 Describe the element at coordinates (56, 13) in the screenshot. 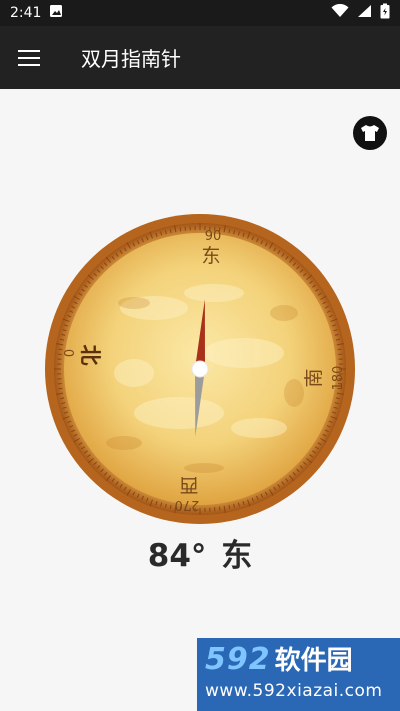

I see `image-icon` at that location.